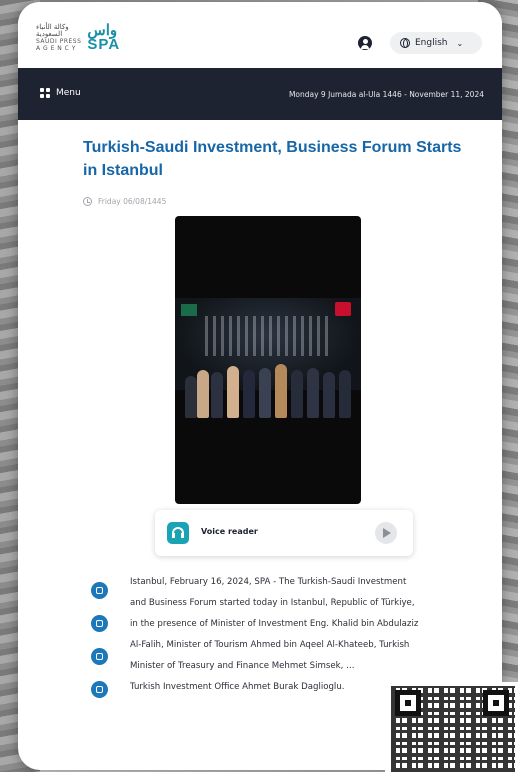  What do you see at coordinates (189, 310) in the screenshot?
I see `photo-flag-saudi` at bounding box center [189, 310].